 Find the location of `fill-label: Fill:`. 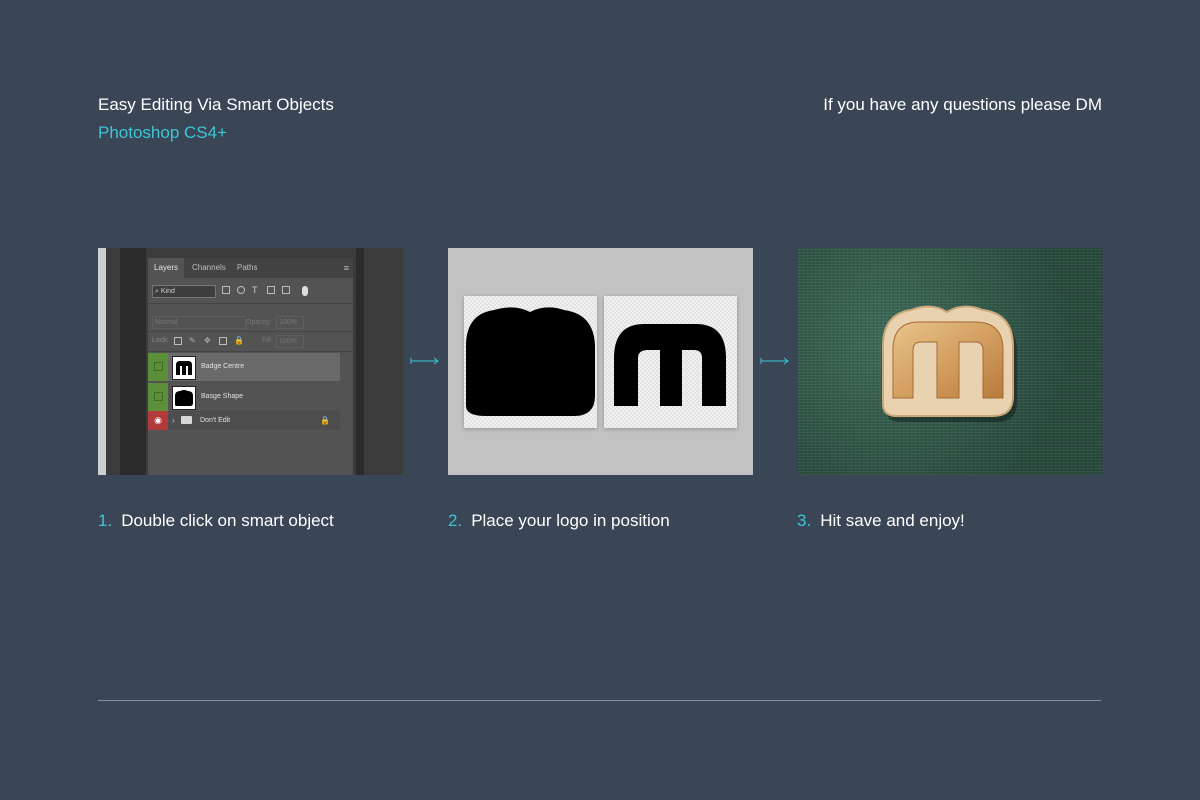

fill-label: Fill: is located at coordinates (267, 340).